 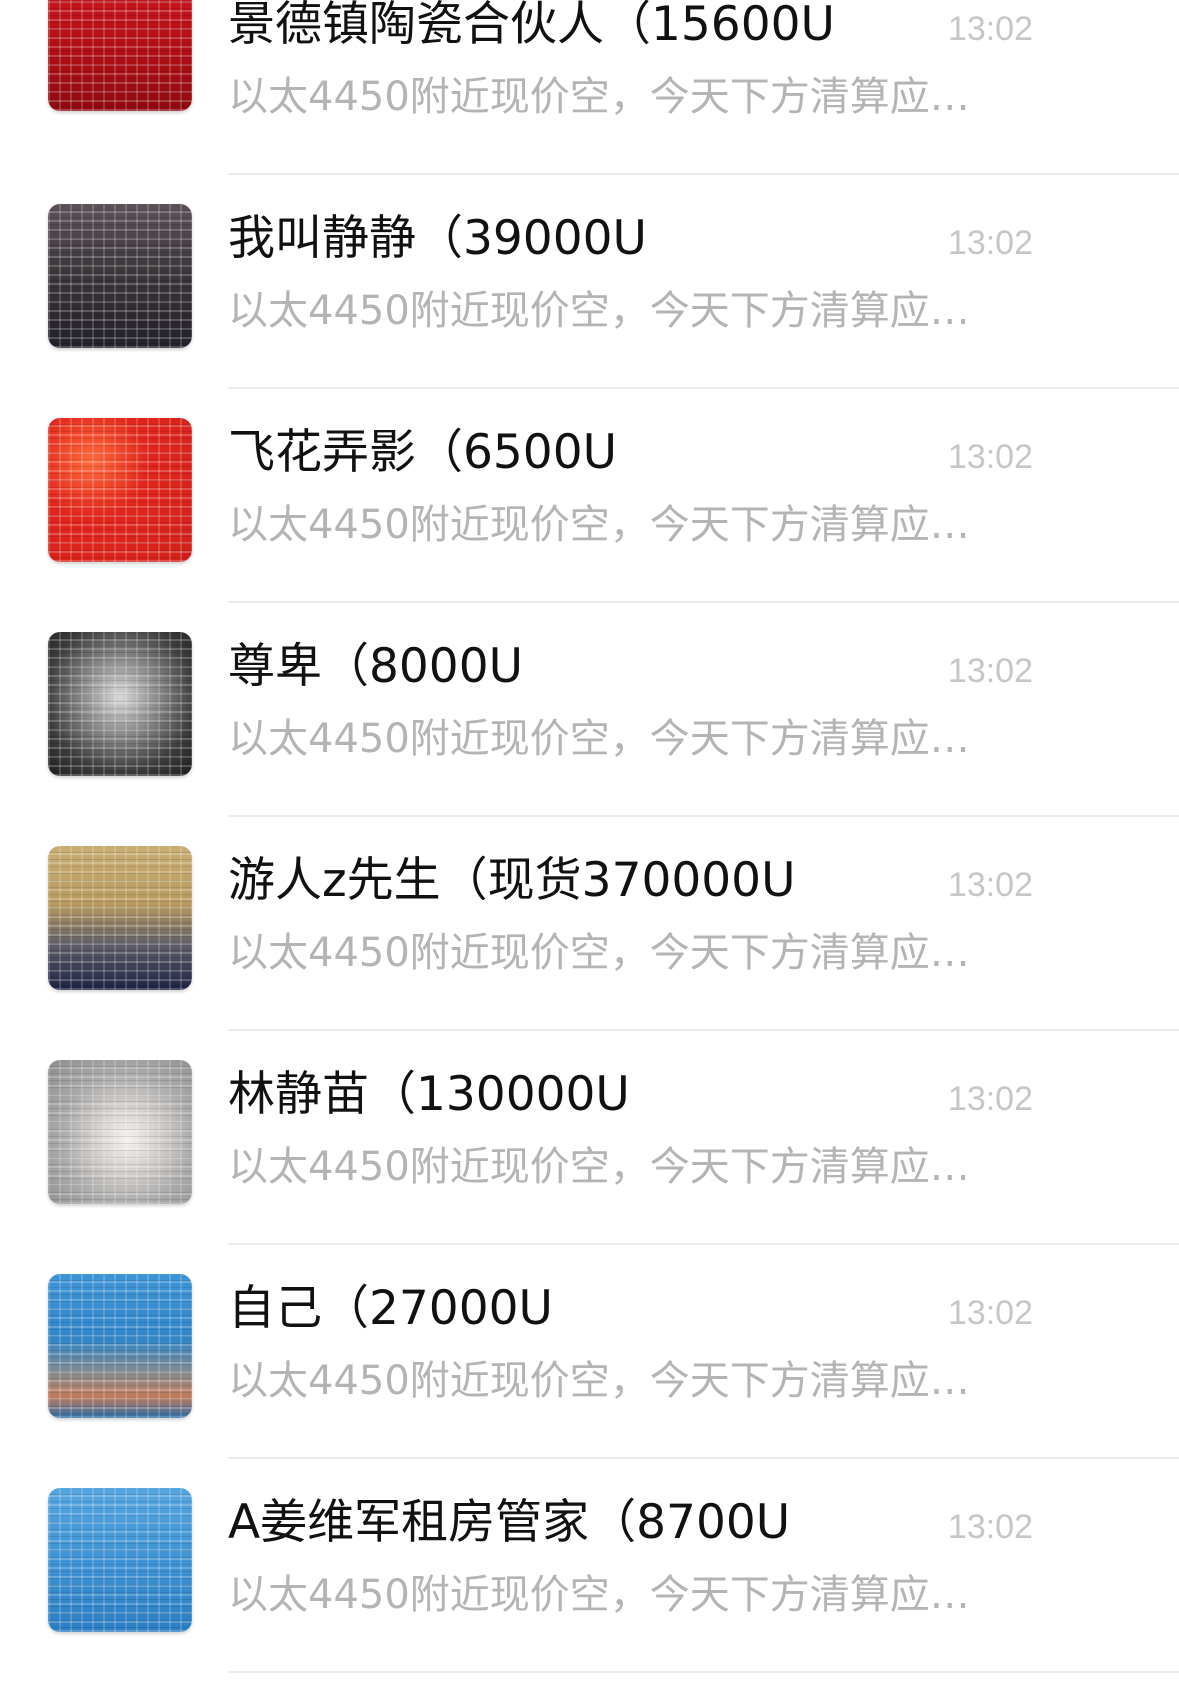 What do you see at coordinates (703, 1672) in the screenshot?
I see `divider` at bounding box center [703, 1672].